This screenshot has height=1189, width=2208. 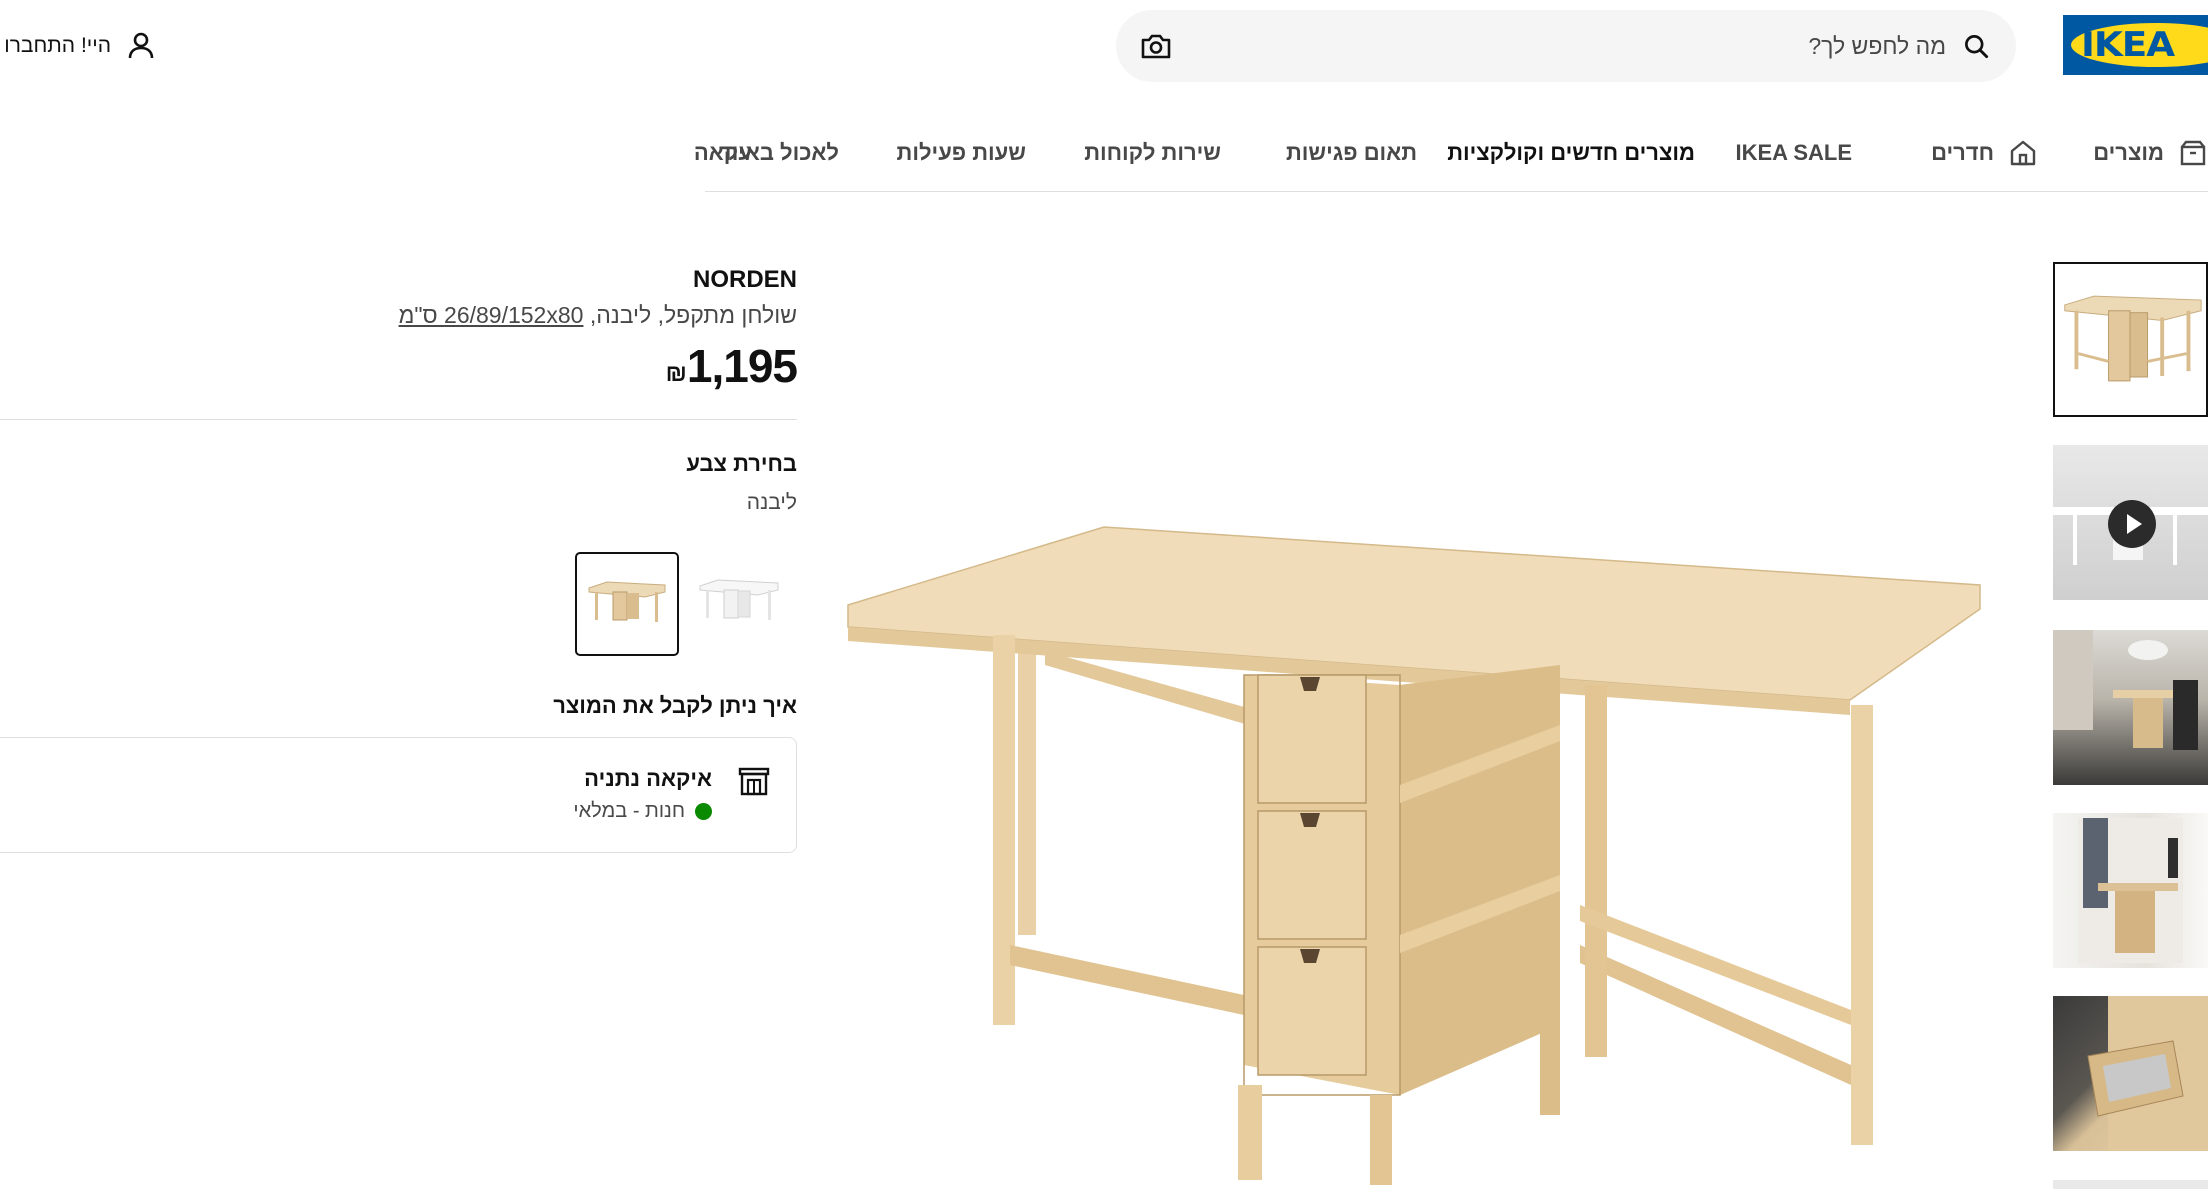 I want to click on login-text: היי! התחברו, so click(x=57, y=45).